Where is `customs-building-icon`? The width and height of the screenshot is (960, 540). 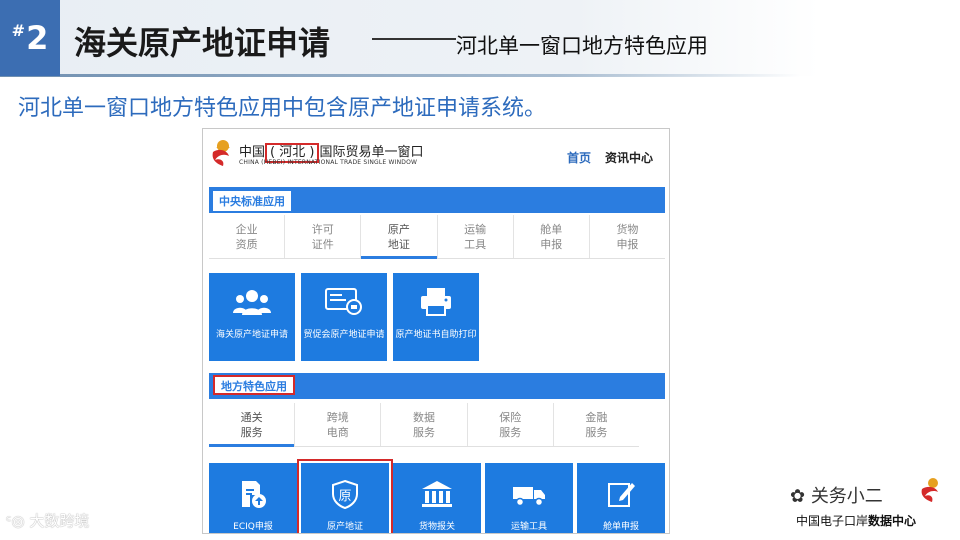
customs-building-icon is located at coordinates (437, 494).